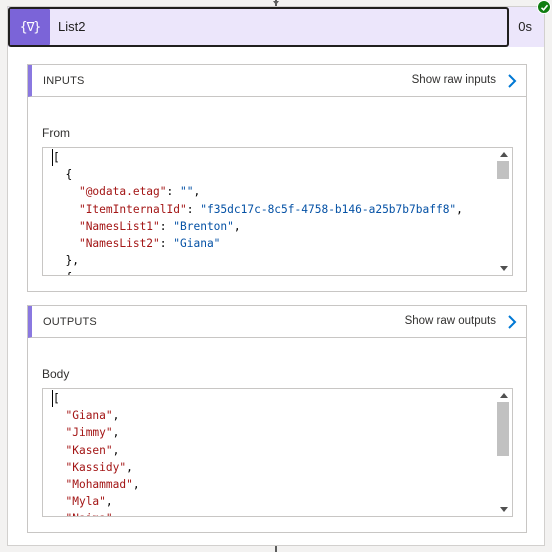 The image size is (552, 552). Describe the element at coordinates (56, 374) in the screenshot. I see `body-label: Body` at that location.